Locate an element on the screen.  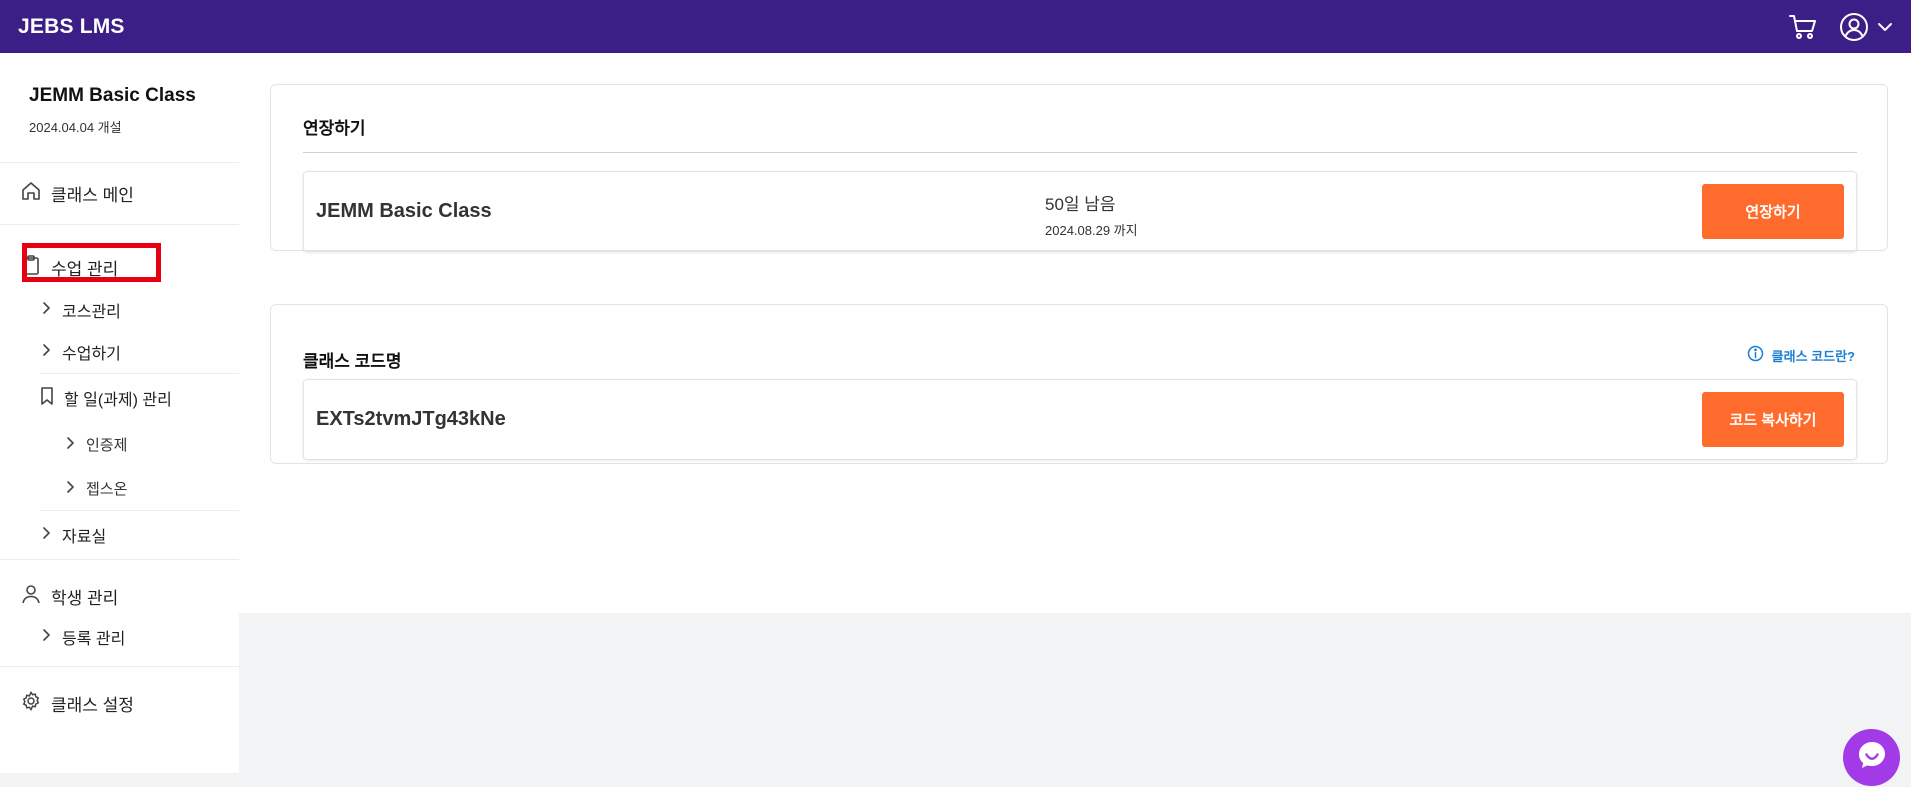
menu-section-student: 학생 관리 등록 관리 is located at coordinates (119, 613).